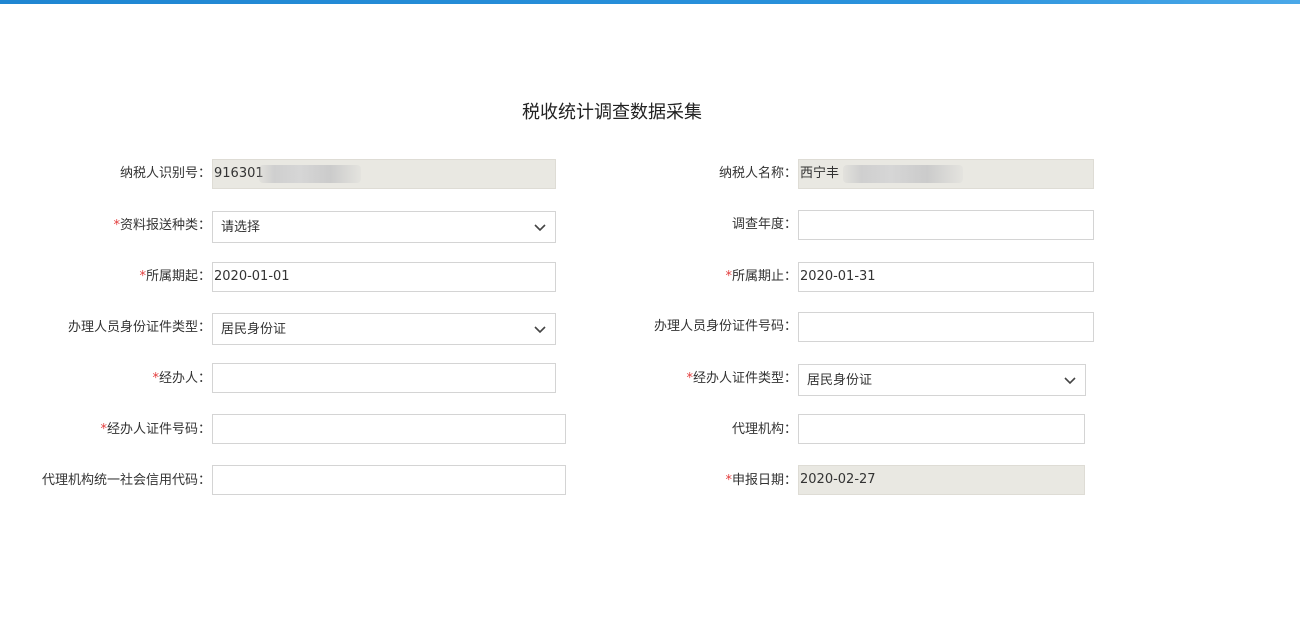  Describe the element at coordinates (165, 173) in the screenshot. I see `taxpayer-id-label-text: 纳税人识别号：` at that location.